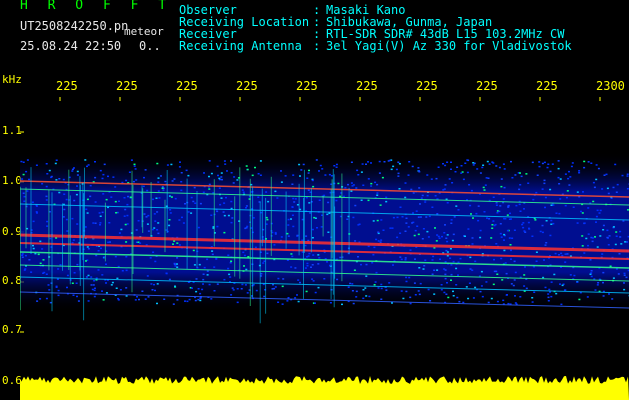  I want to click on x-tick-label: 225, so click(247, 86).